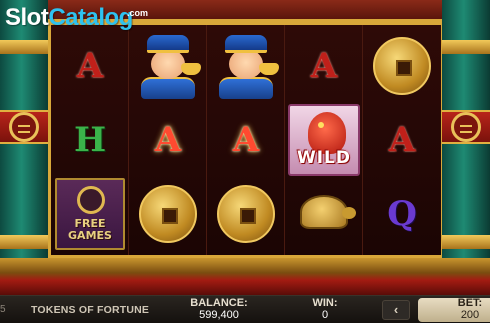  I want to click on balance-value: 599,400, so click(219, 315).